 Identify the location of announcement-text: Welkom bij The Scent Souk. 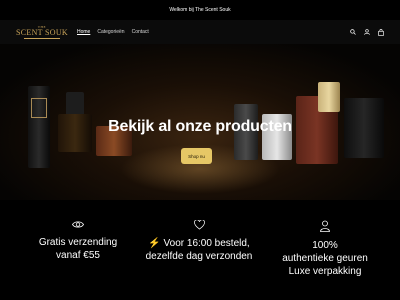
(200, 10).